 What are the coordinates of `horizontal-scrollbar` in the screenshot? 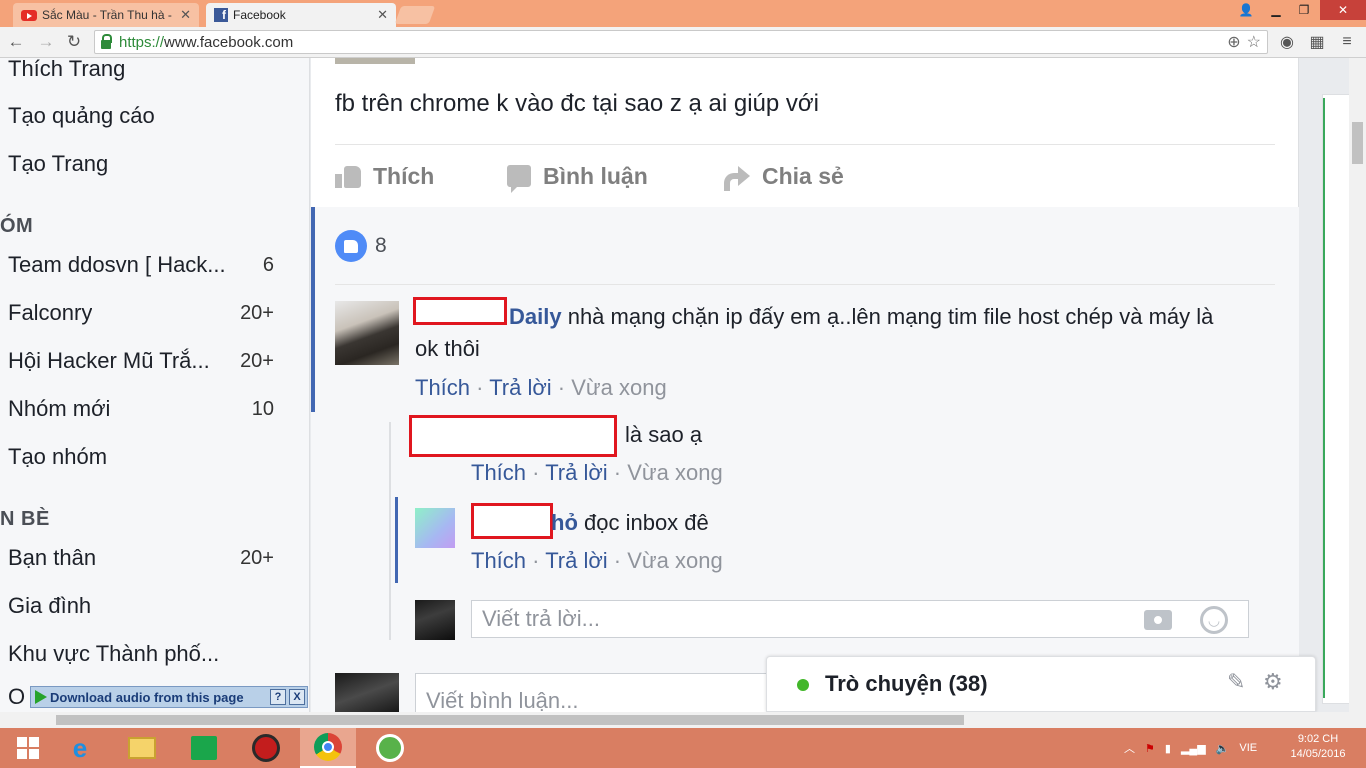 It's located at (683, 720).